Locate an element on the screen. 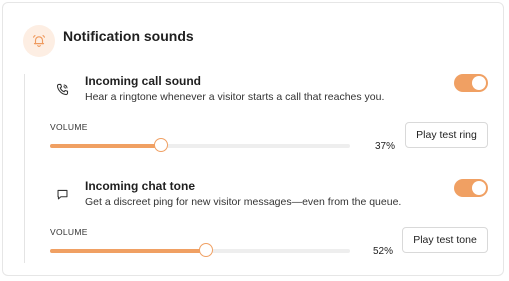  phone-icon is located at coordinates (62, 89).